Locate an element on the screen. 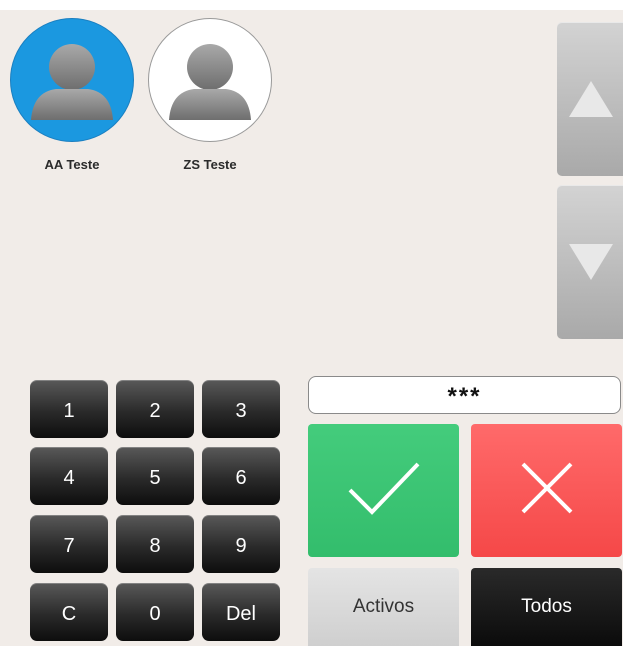  key-9: 9 is located at coordinates (241, 544).